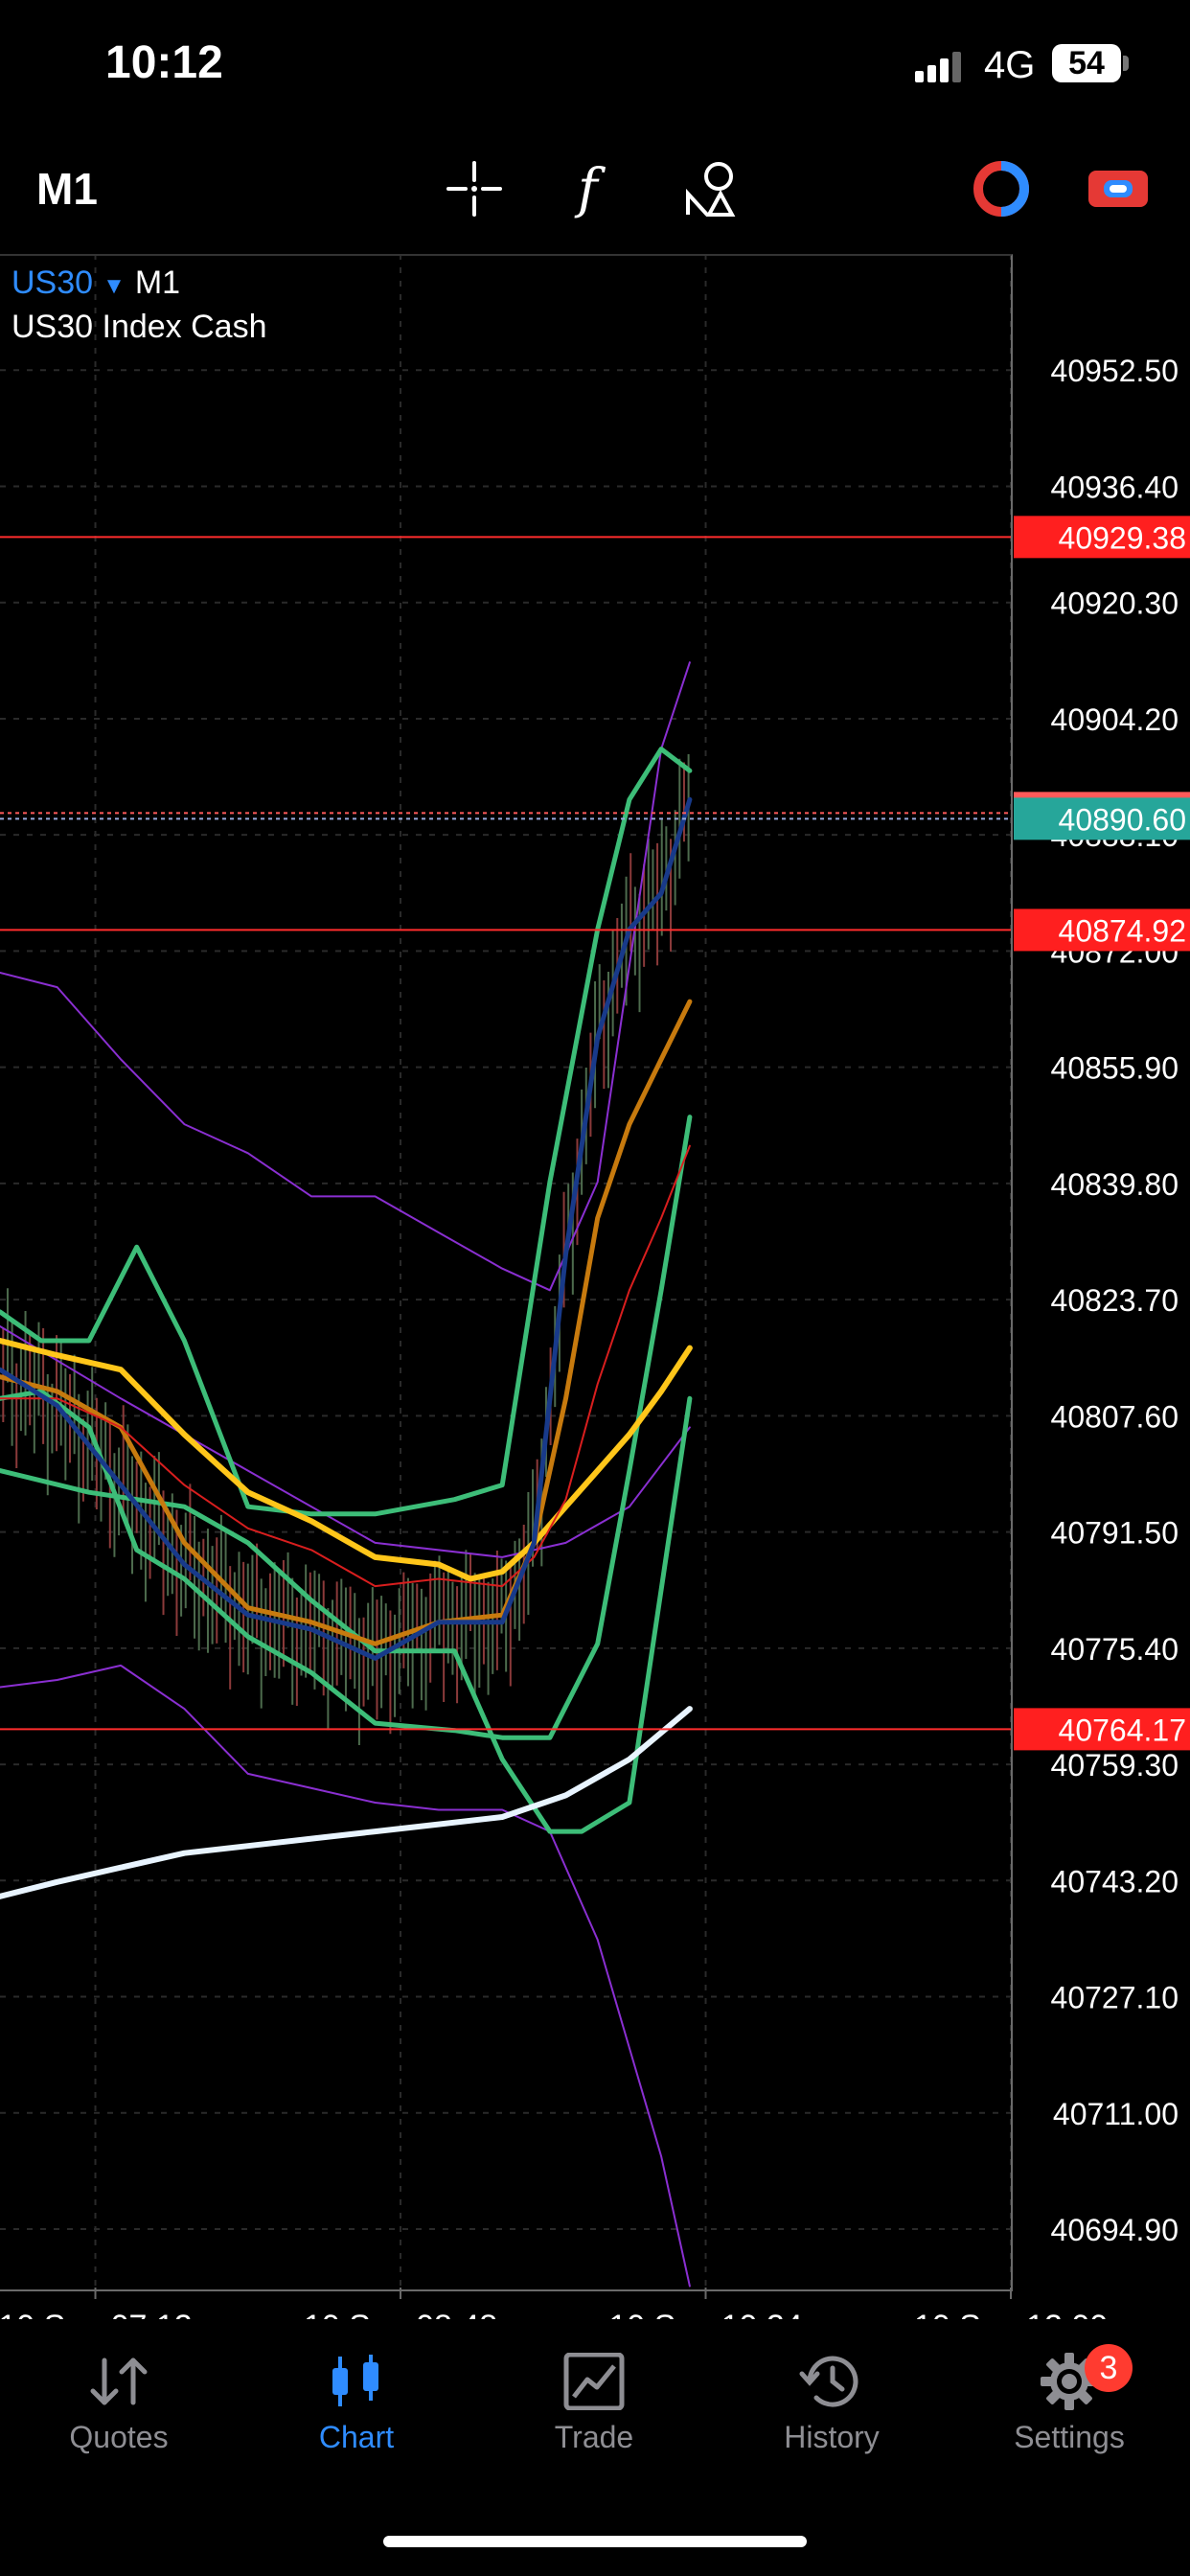 This screenshot has height=2576, width=1190. What do you see at coordinates (1123, 819) in the screenshot?
I see `current-price-label: 40890.60` at bounding box center [1123, 819].